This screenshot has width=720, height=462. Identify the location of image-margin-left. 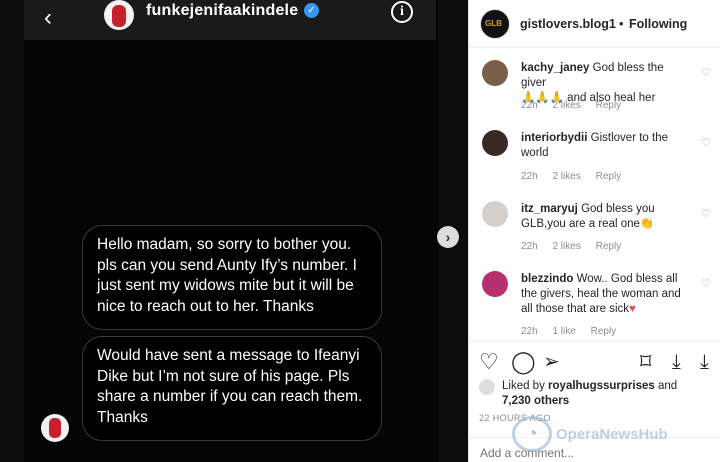
(12, 231).